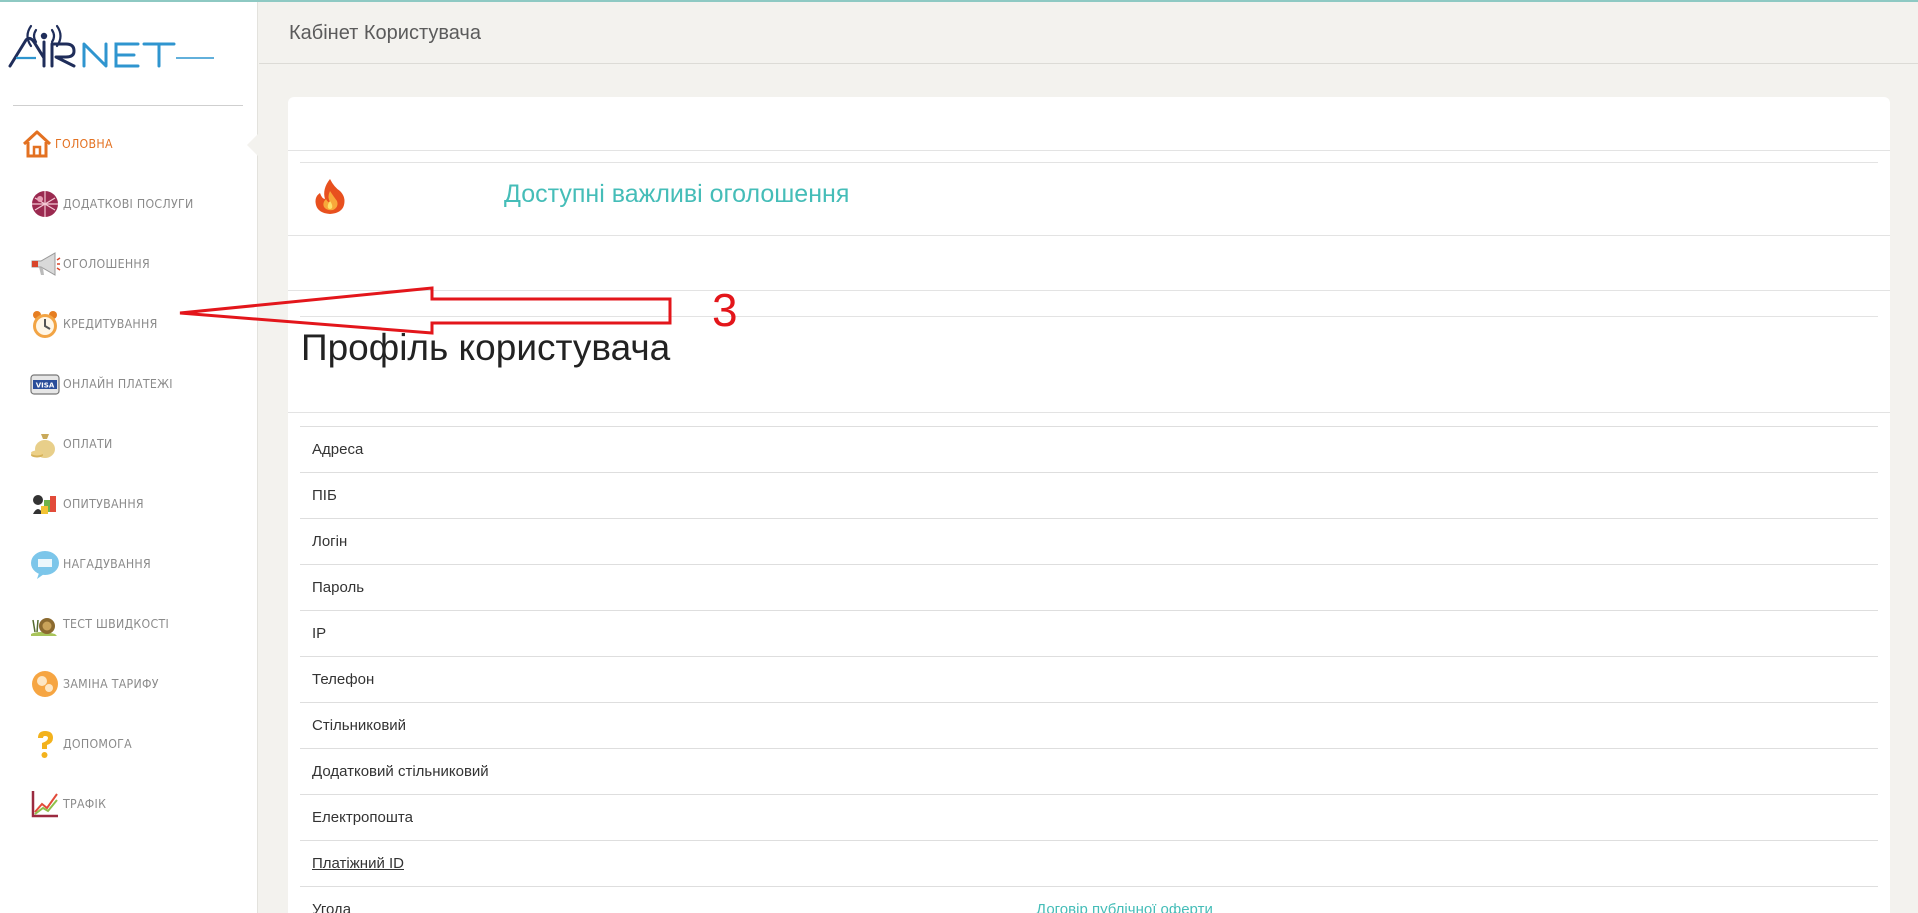 This screenshot has height=913, width=1918. What do you see at coordinates (129, 144) in the screenshot?
I see `sidebar-item-home: ГОЛОВНА` at bounding box center [129, 144].